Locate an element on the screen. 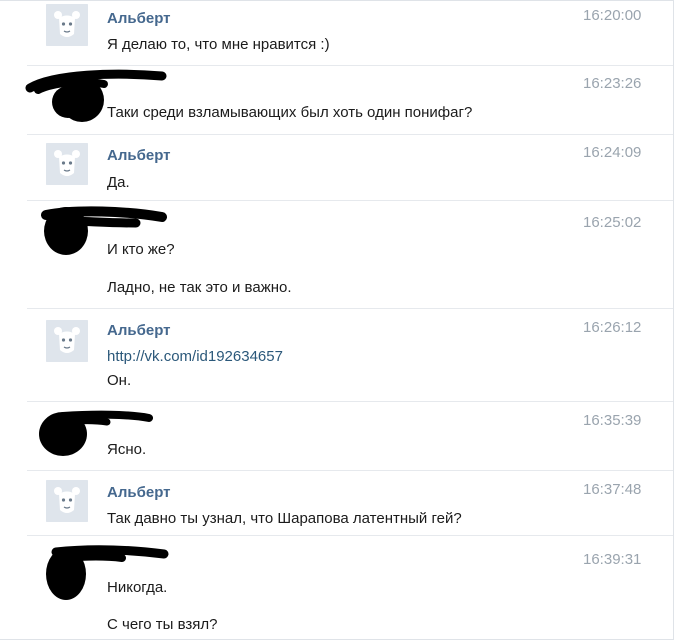 This screenshot has width=684, height=640. message-text: Да. is located at coordinates (118, 182).